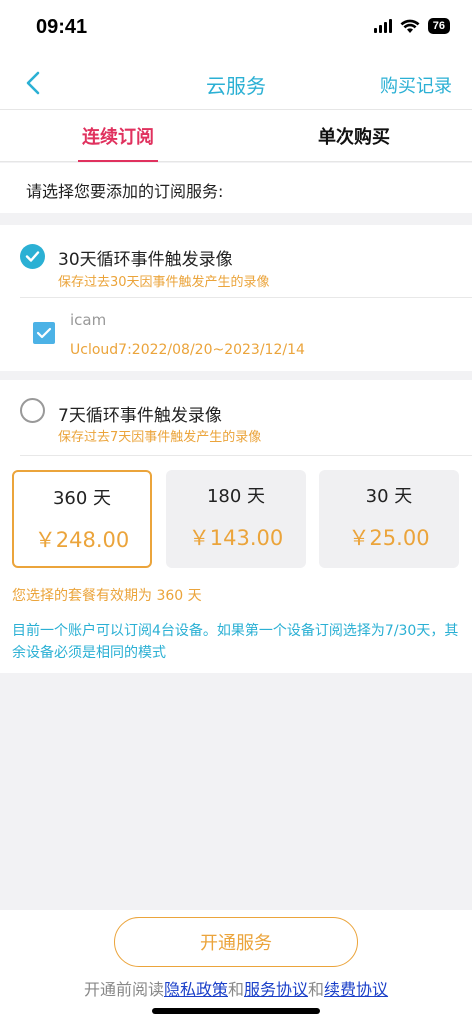  Describe the element at coordinates (32, 410) in the screenshot. I see `option-7-day-radio` at that location.